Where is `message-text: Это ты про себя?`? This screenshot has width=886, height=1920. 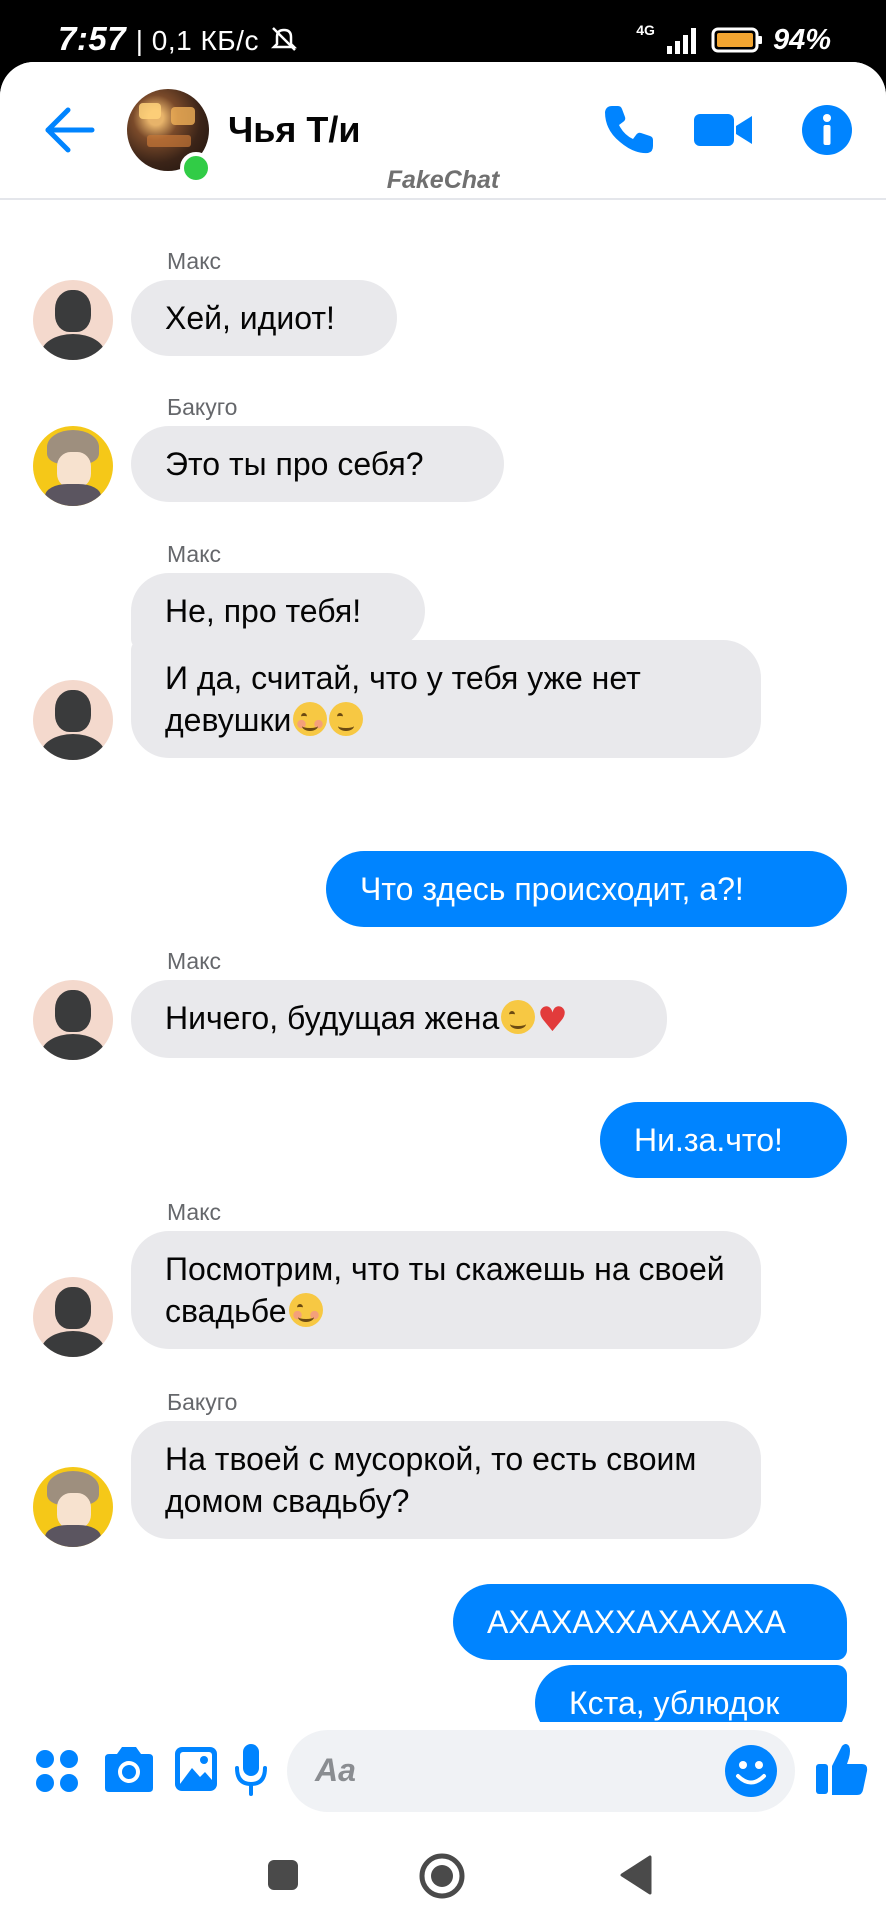
message-text: Это ты про себя? is located at coordinates (294, 464).